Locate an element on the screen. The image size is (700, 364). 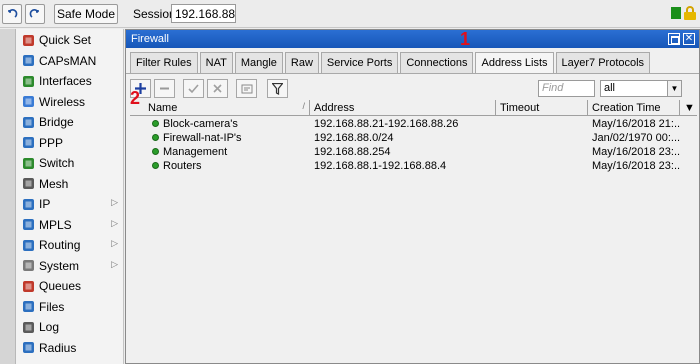
window-title: Firewall is located at coordinates (150, 39).